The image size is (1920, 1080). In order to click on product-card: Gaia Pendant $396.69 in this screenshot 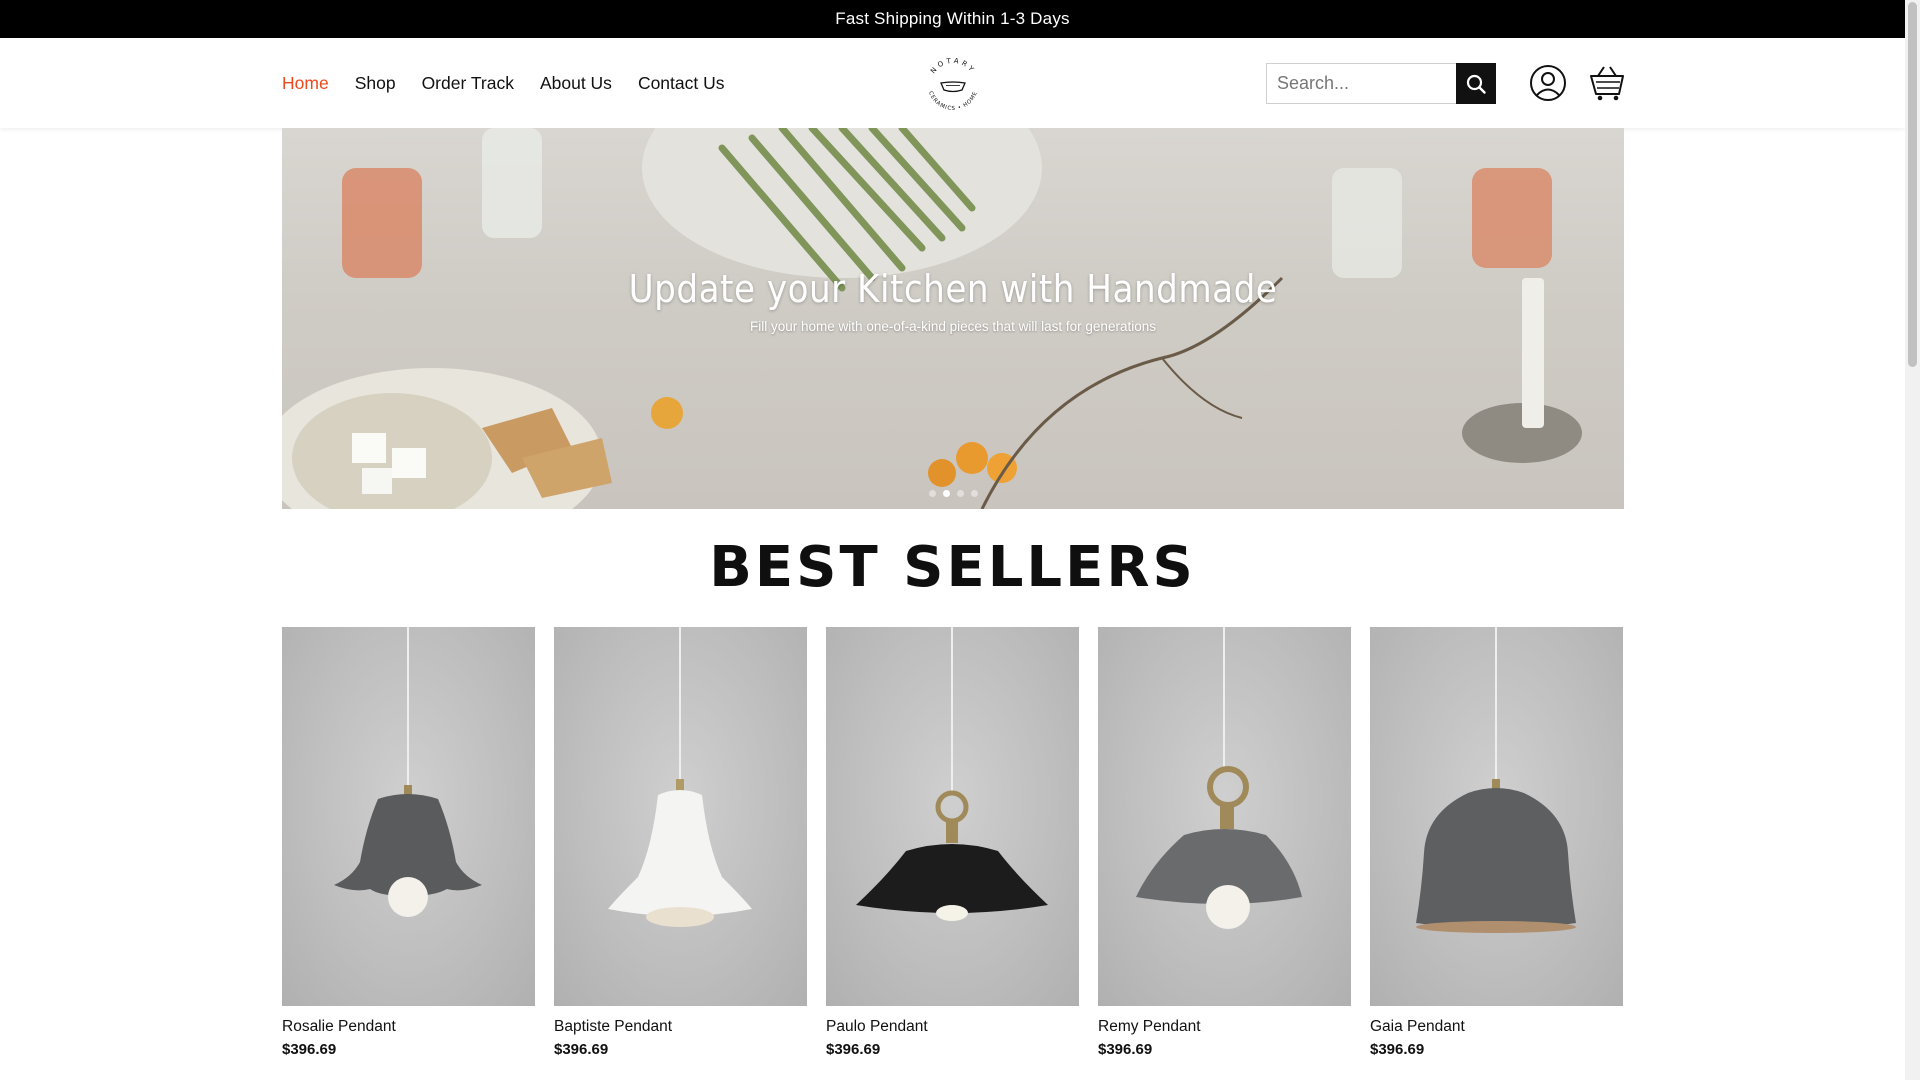, I will do `click(1496, 842)`.